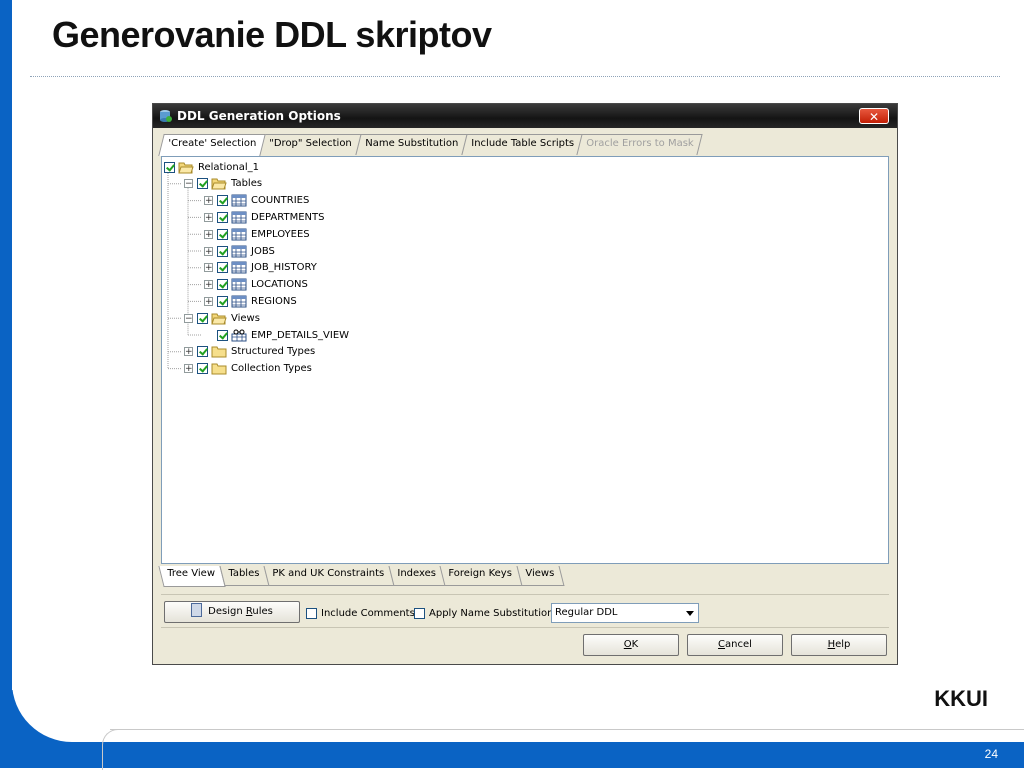 The height and width of the screenshot is (770, 1024). Describe the element at coordinates (271, 369) in the screenshot. I see `tree-node-label: Collection Types` at that location.